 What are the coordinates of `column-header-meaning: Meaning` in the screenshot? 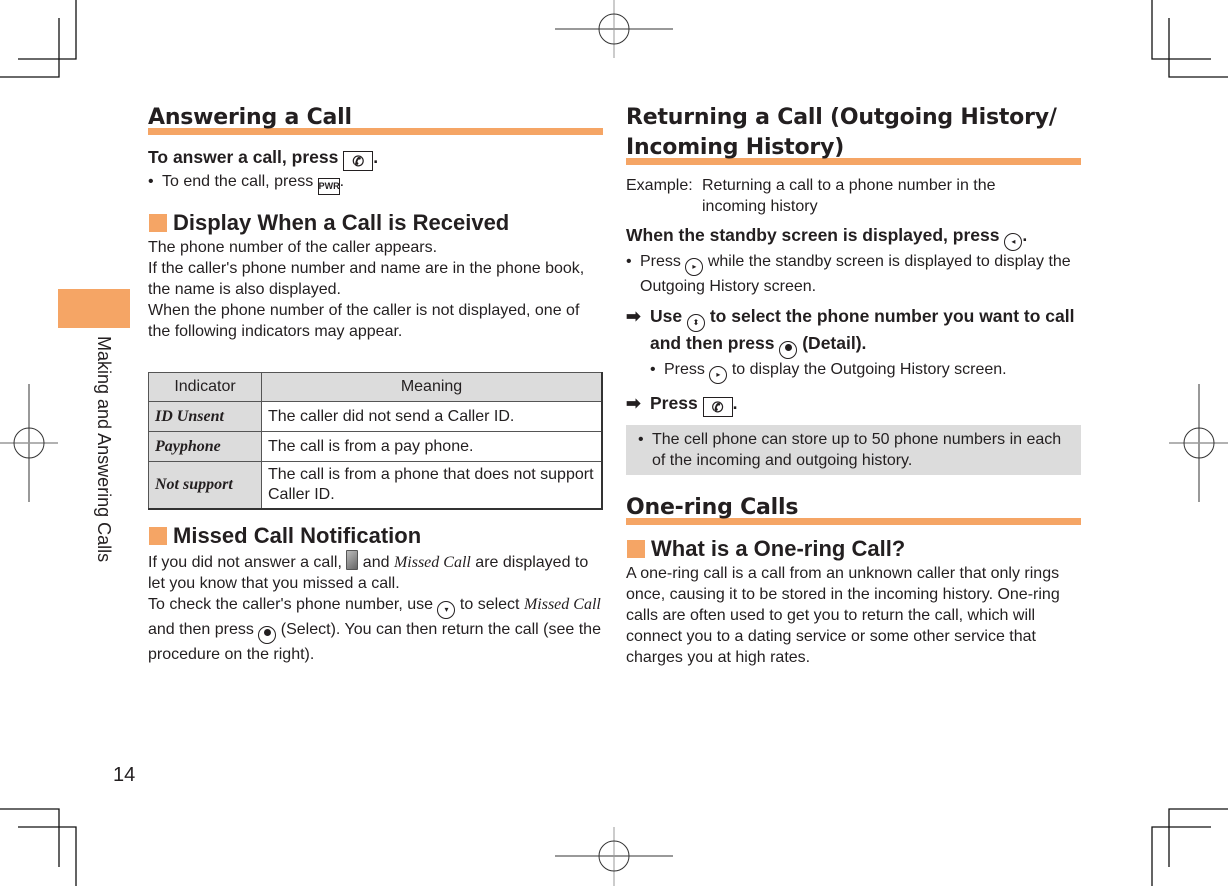 It's located at (432, 387).